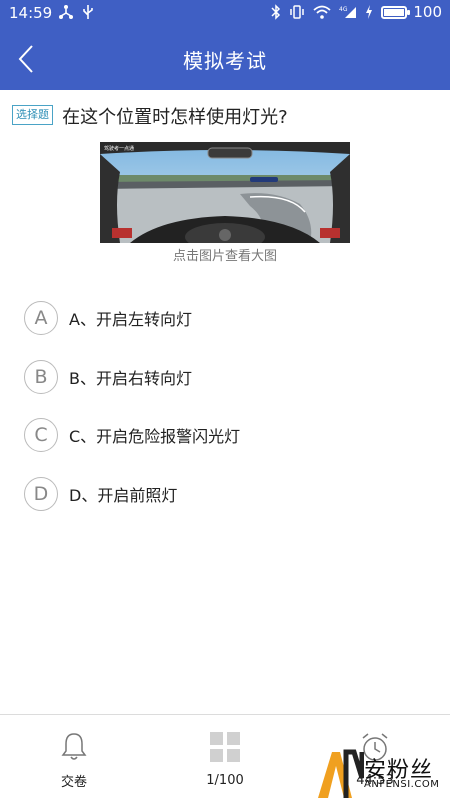 The height and width of the screenshot is (800, 450). What do you see at coordinates (343, 9) in the screenshot?
I see `svg-text: 4G` at bounding box center [343, 9].